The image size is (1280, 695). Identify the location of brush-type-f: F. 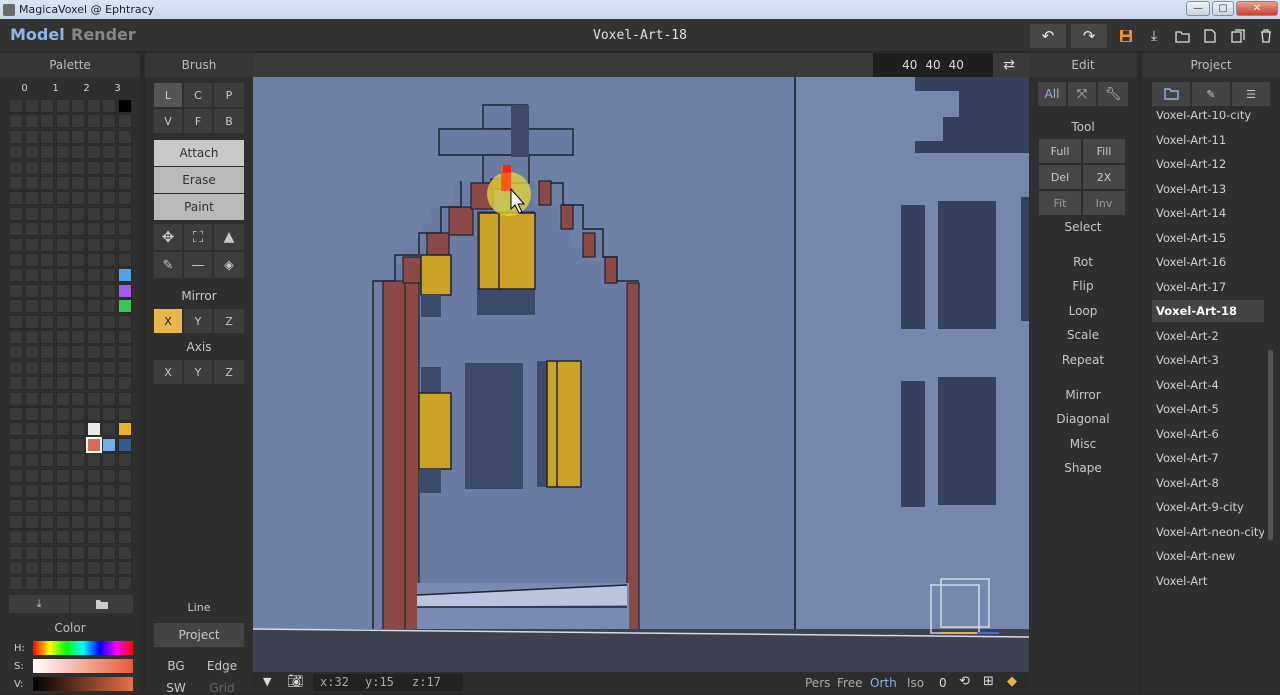
(198, 121).